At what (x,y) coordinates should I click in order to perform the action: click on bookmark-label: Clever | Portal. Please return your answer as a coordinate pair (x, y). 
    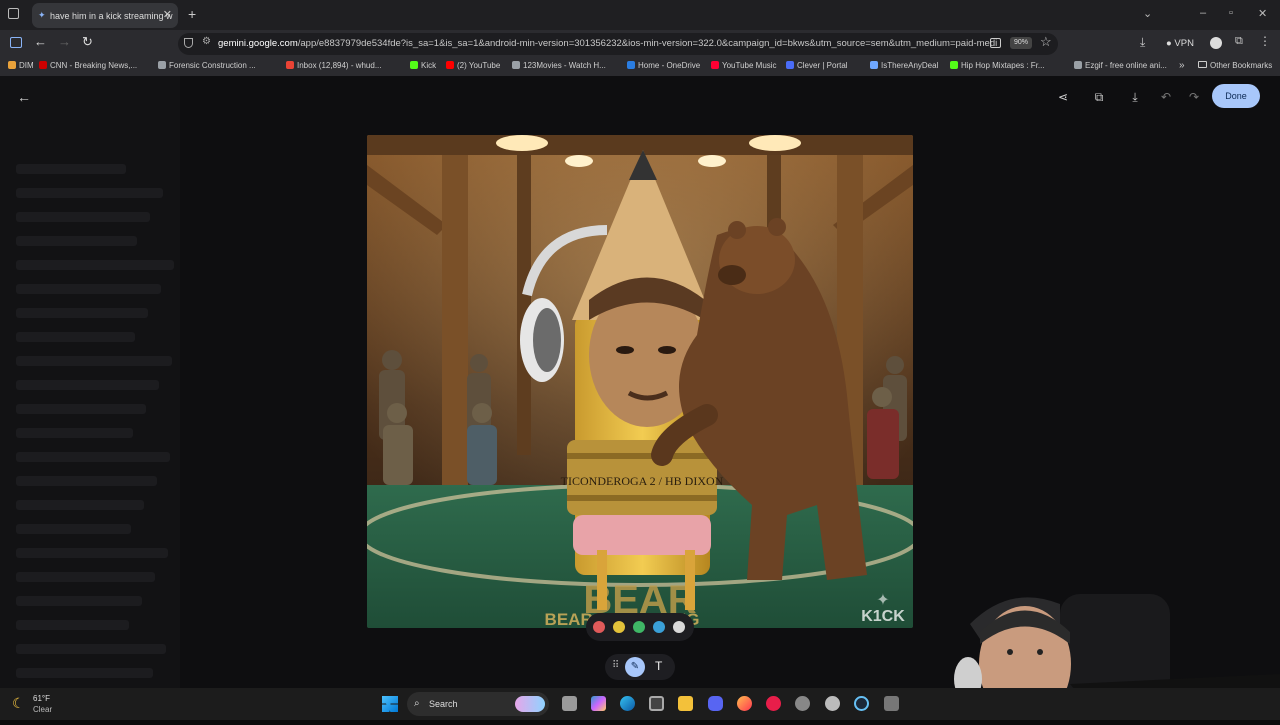
    Looking at the image, I should click on (822, 65).